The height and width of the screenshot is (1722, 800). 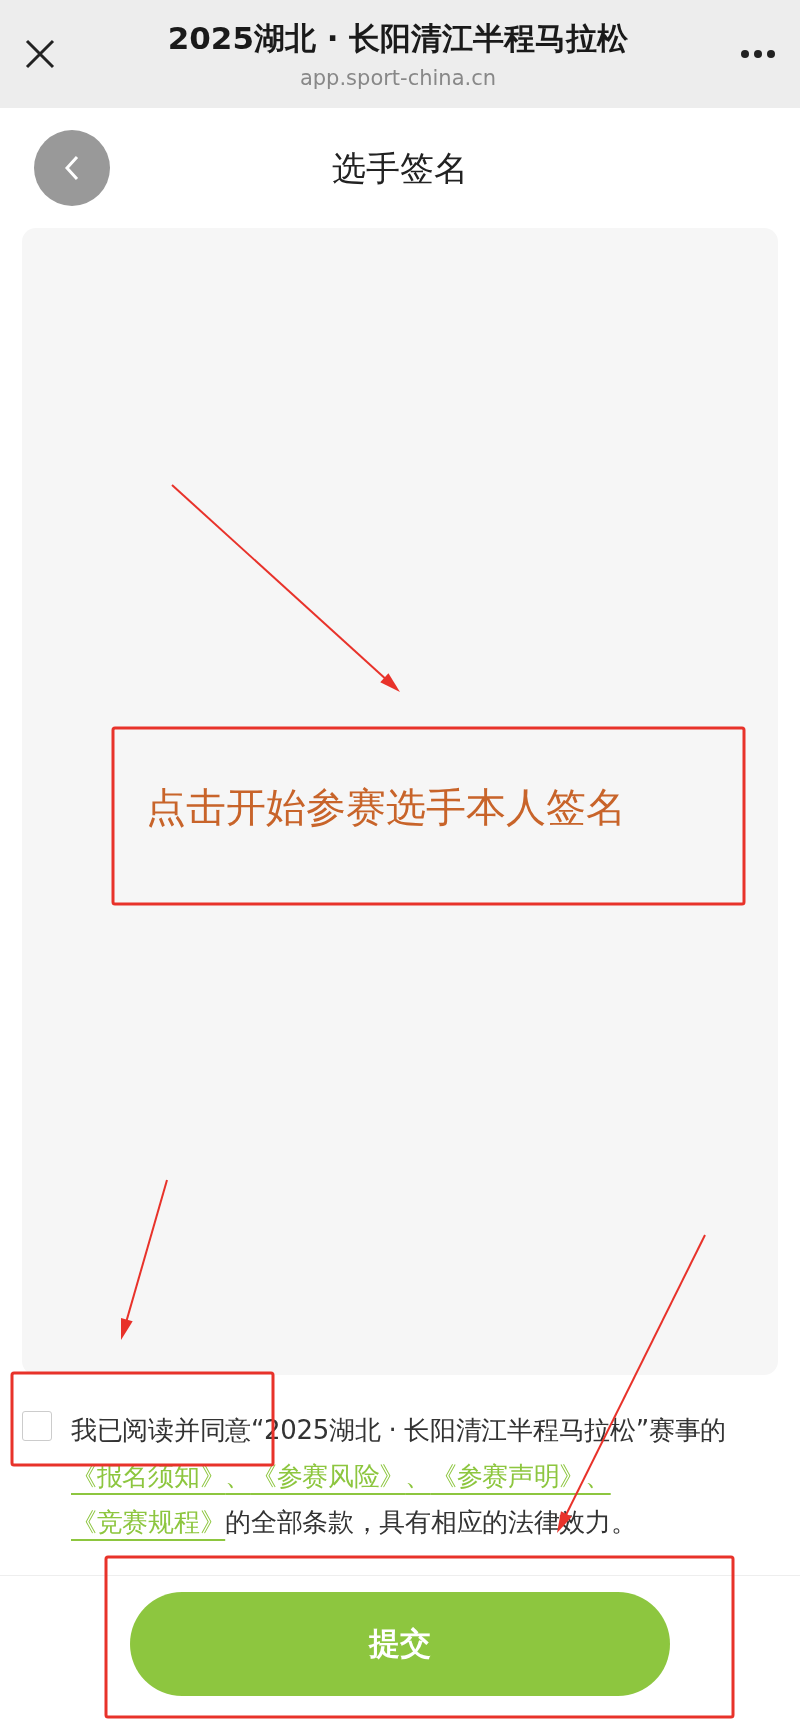 What do you see at coordinates (37, 1426) in the screenshot?
I see `agree-checkbox` at bounding box center [37, 1426].